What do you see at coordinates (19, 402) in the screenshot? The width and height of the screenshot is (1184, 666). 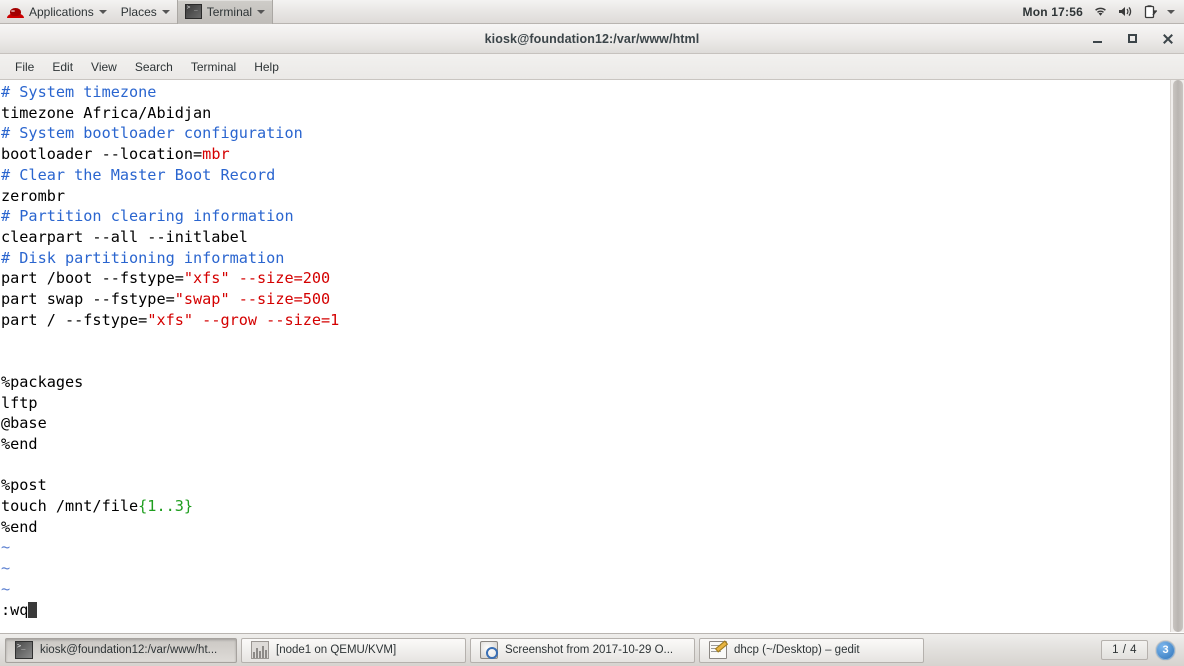 I see `terminal-span: lftp` at bounding box center [19, 402].